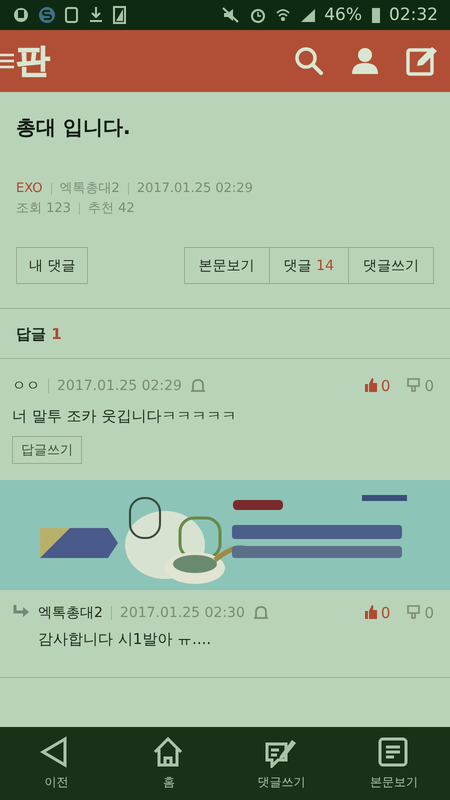 This screenshot has height=800, width=450. Describe the element at coordinates (258, 15) in the screenshot. I see `alarm-icon` at that location.